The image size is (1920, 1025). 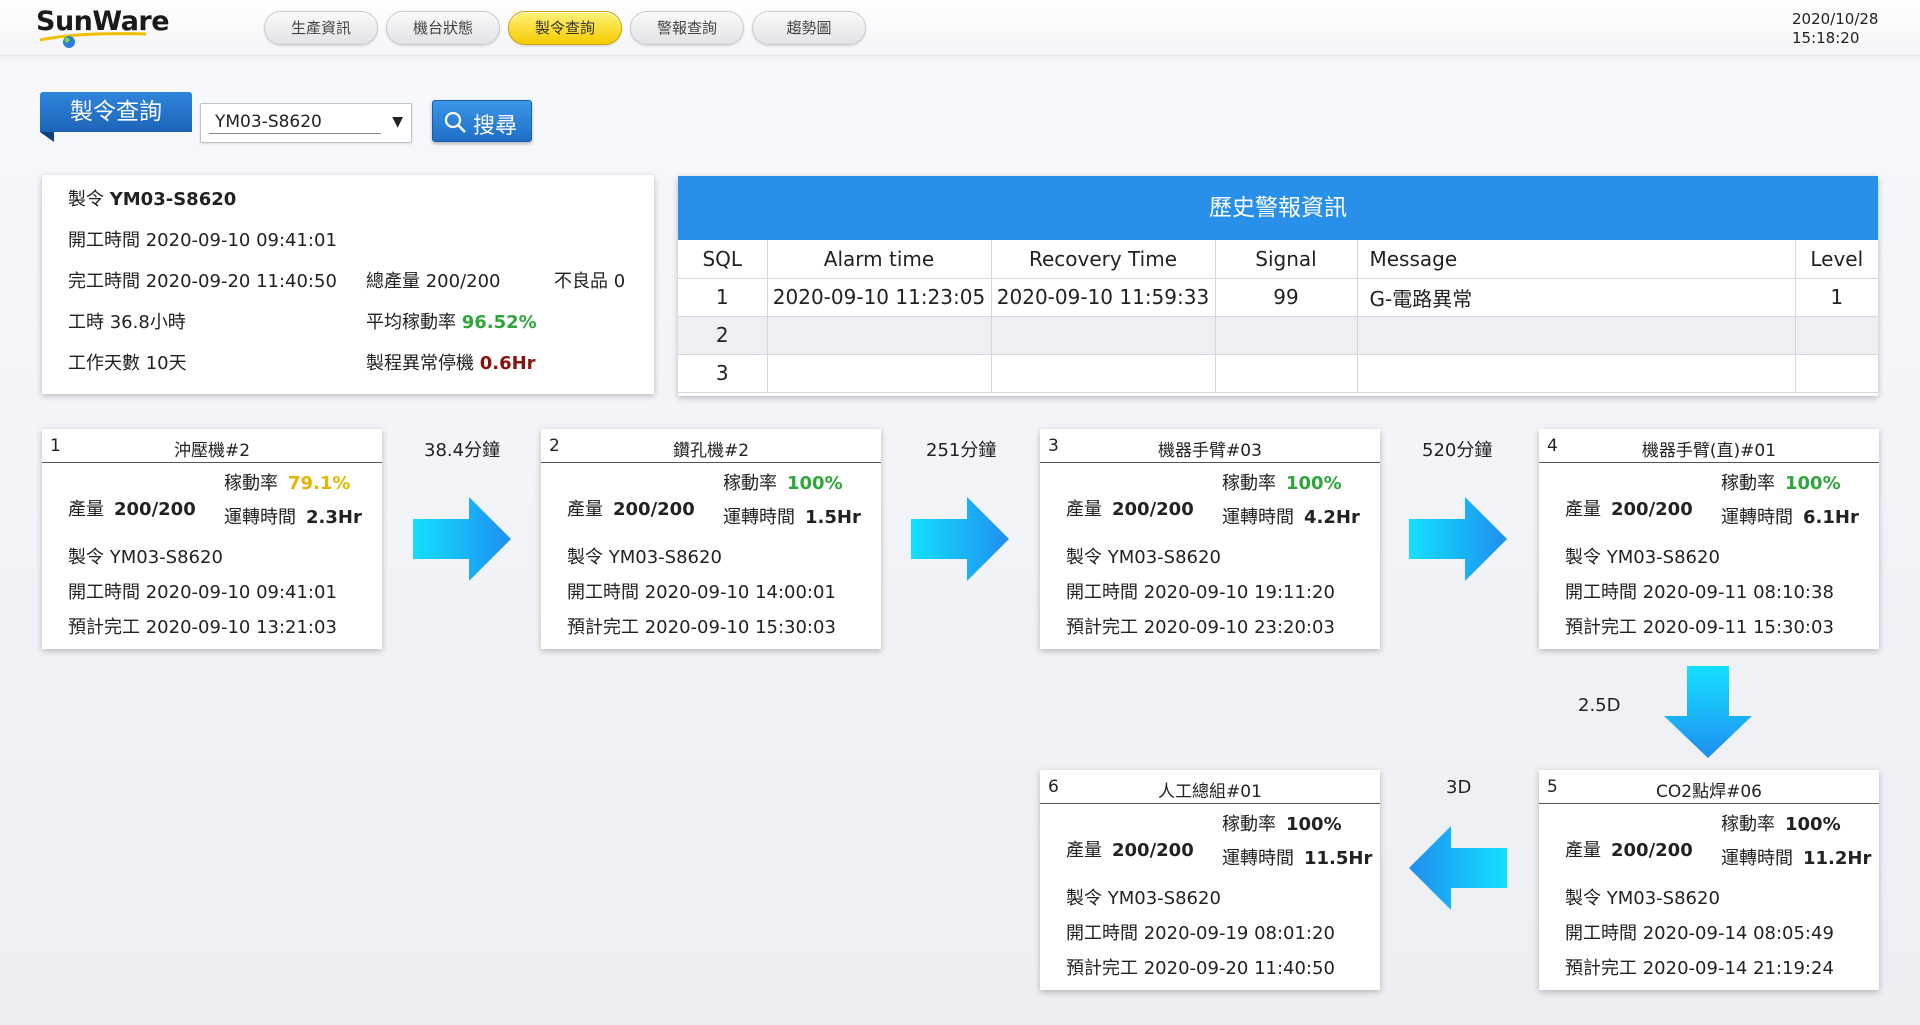 I want to click on search-icon, so click(x=455, y=122).